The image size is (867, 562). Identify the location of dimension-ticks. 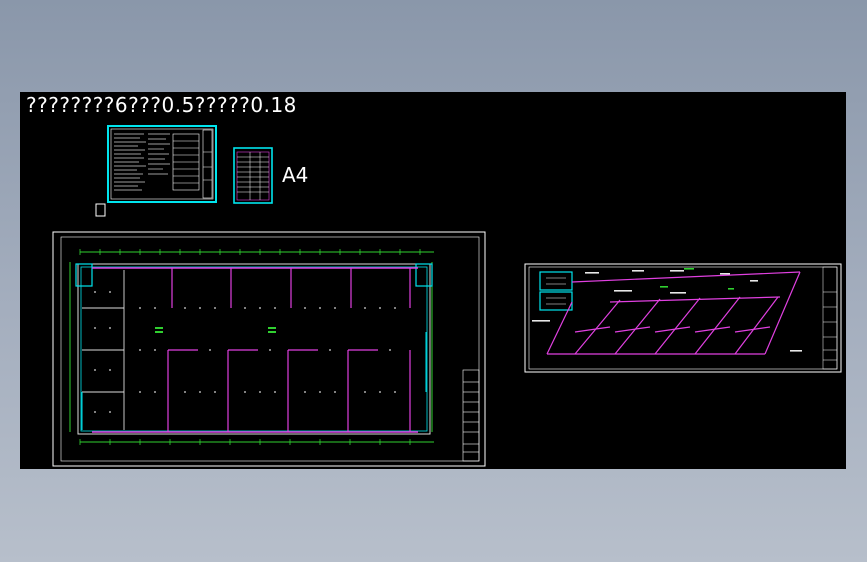
(250, 347).